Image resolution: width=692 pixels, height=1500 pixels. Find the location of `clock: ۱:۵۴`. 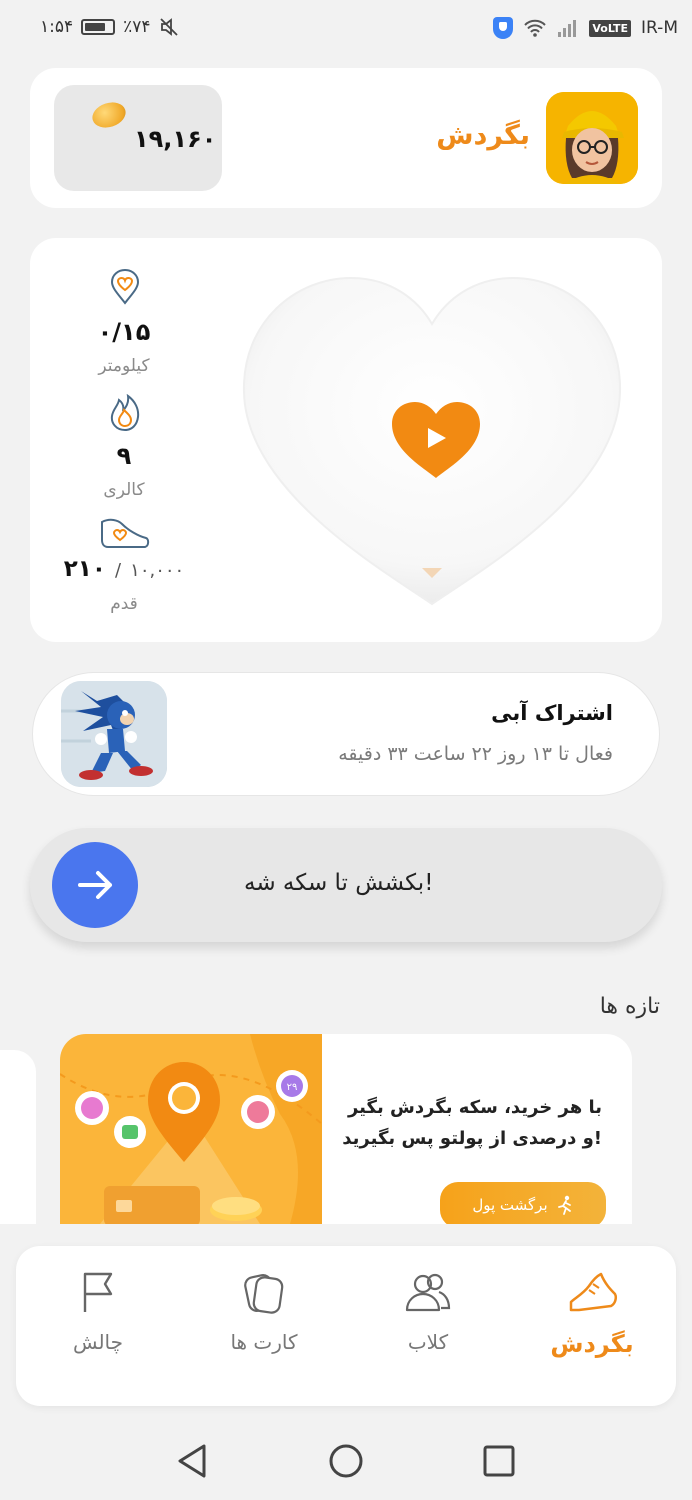

clock: ۱:۵۴ is located at coordinates (57, 27).